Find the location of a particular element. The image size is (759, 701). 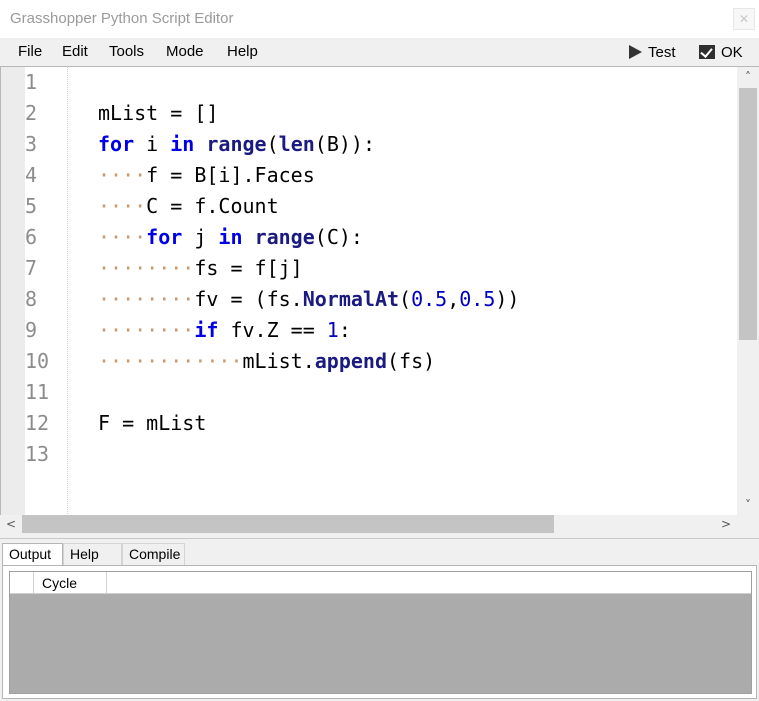

code-token: fv.Z == is located at coordinates (272, 330).